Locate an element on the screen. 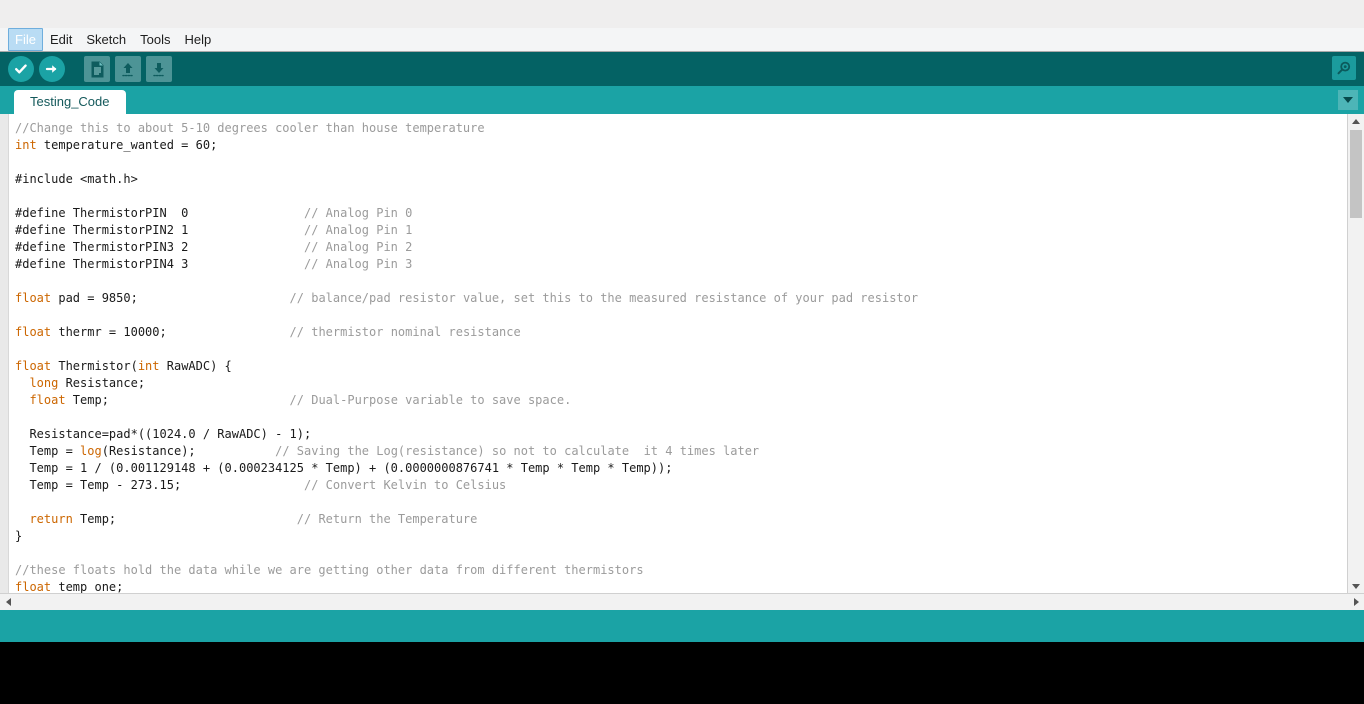  menu-sketch: Sketch is located at coordinates (106, 39).